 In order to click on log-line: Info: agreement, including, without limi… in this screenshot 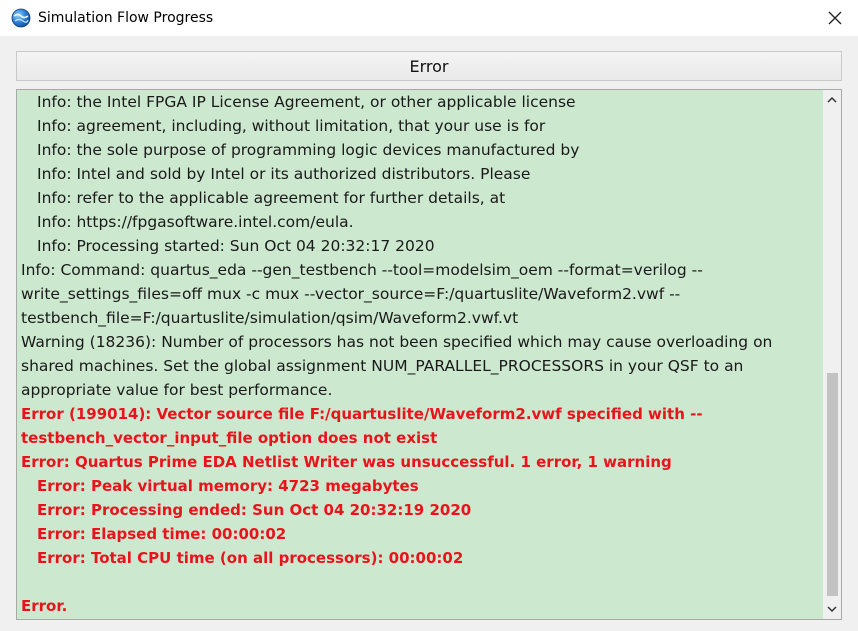, I will do `click(291, 126)`.